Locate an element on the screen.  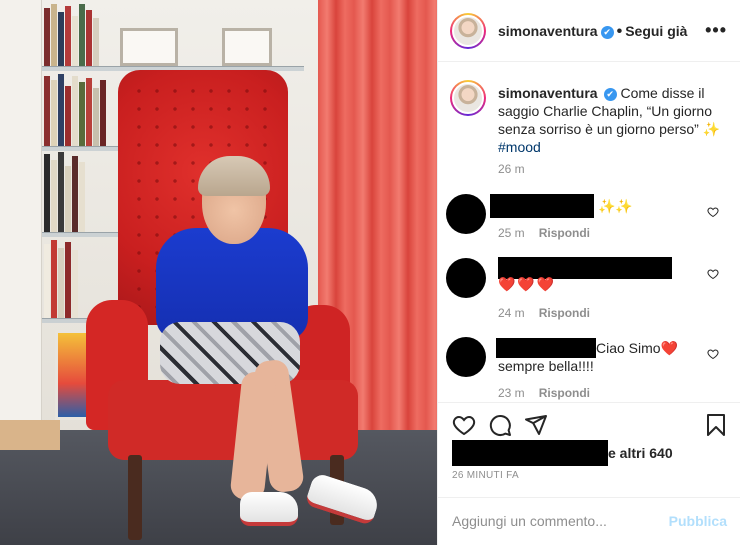
post-header: simonaventura ✔ • Segui già ••• is located at coordinates (589, 31).